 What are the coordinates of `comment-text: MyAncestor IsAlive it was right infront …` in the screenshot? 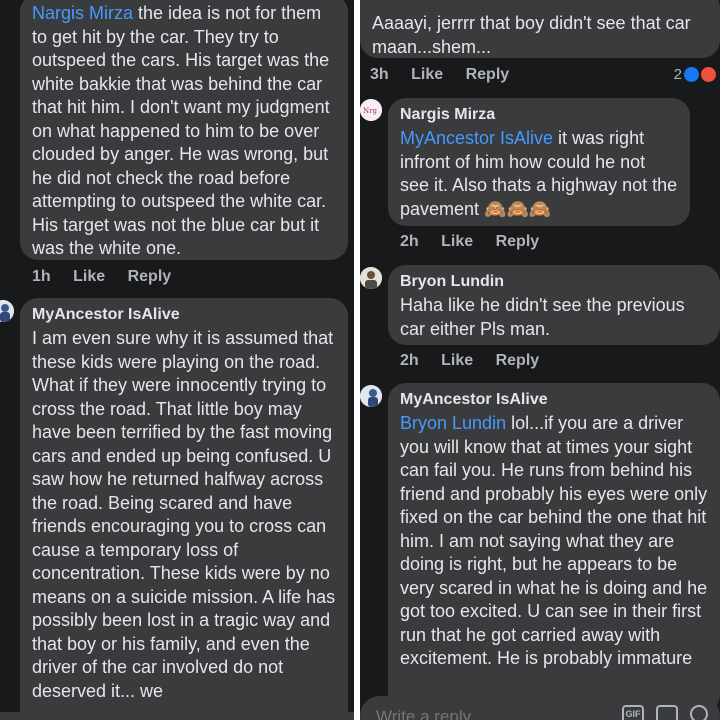 It's located at (539, 174).